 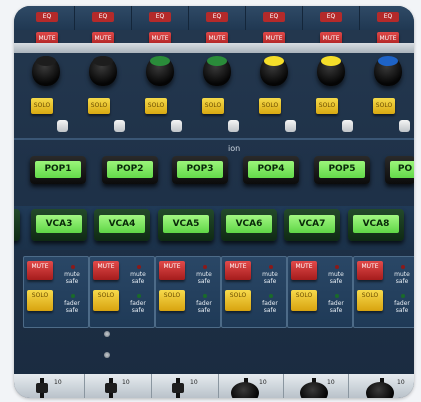 I want to click on vca-label: VCA3, so click(x=59, y=224).